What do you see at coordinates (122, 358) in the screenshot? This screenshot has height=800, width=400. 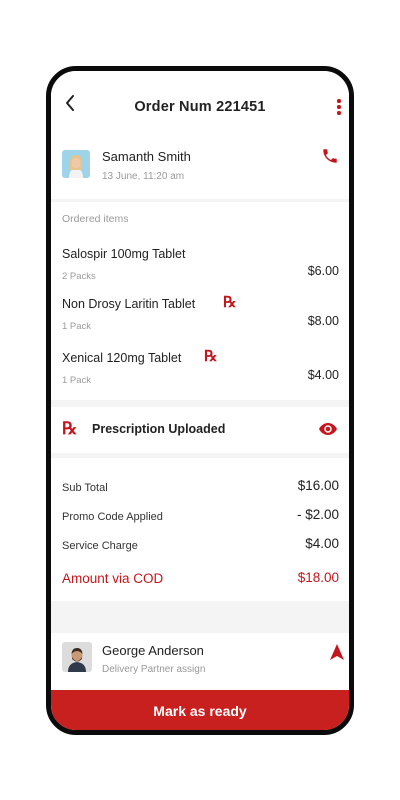 I see `item-name: Xenical 120mg Tablet` at bounding box center [122, 358].